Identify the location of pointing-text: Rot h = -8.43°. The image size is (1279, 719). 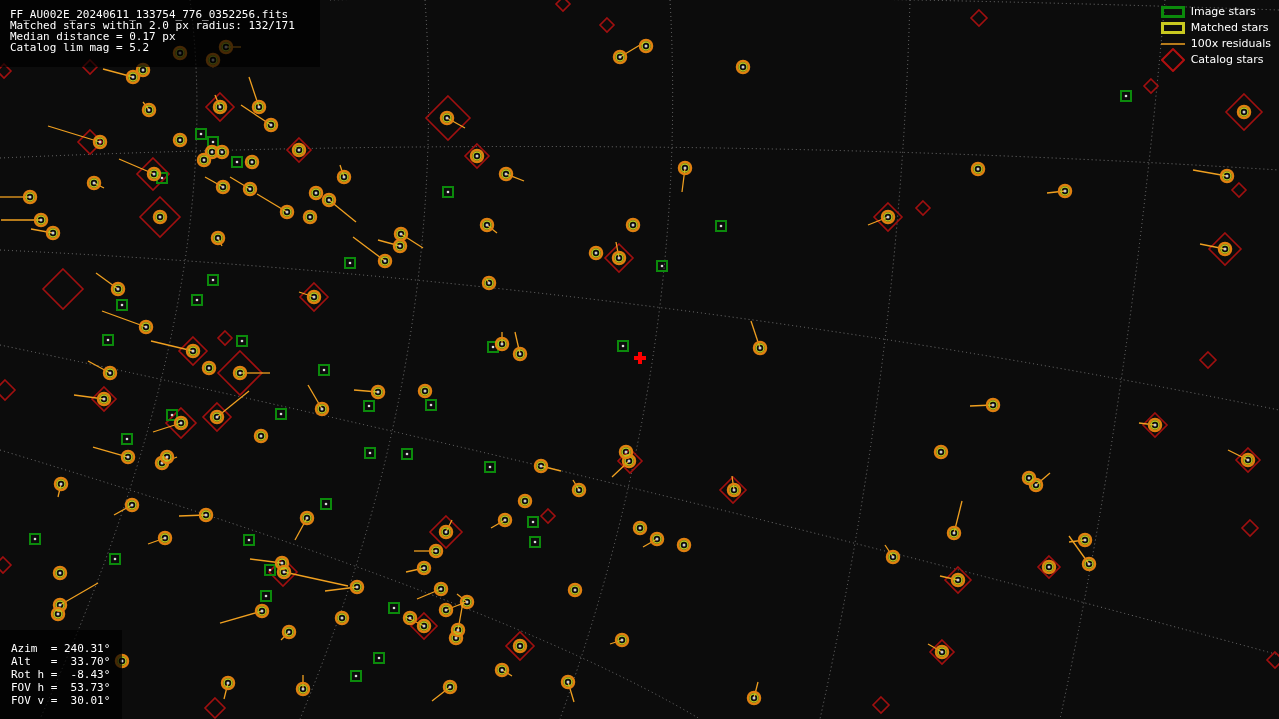
(61, 674).